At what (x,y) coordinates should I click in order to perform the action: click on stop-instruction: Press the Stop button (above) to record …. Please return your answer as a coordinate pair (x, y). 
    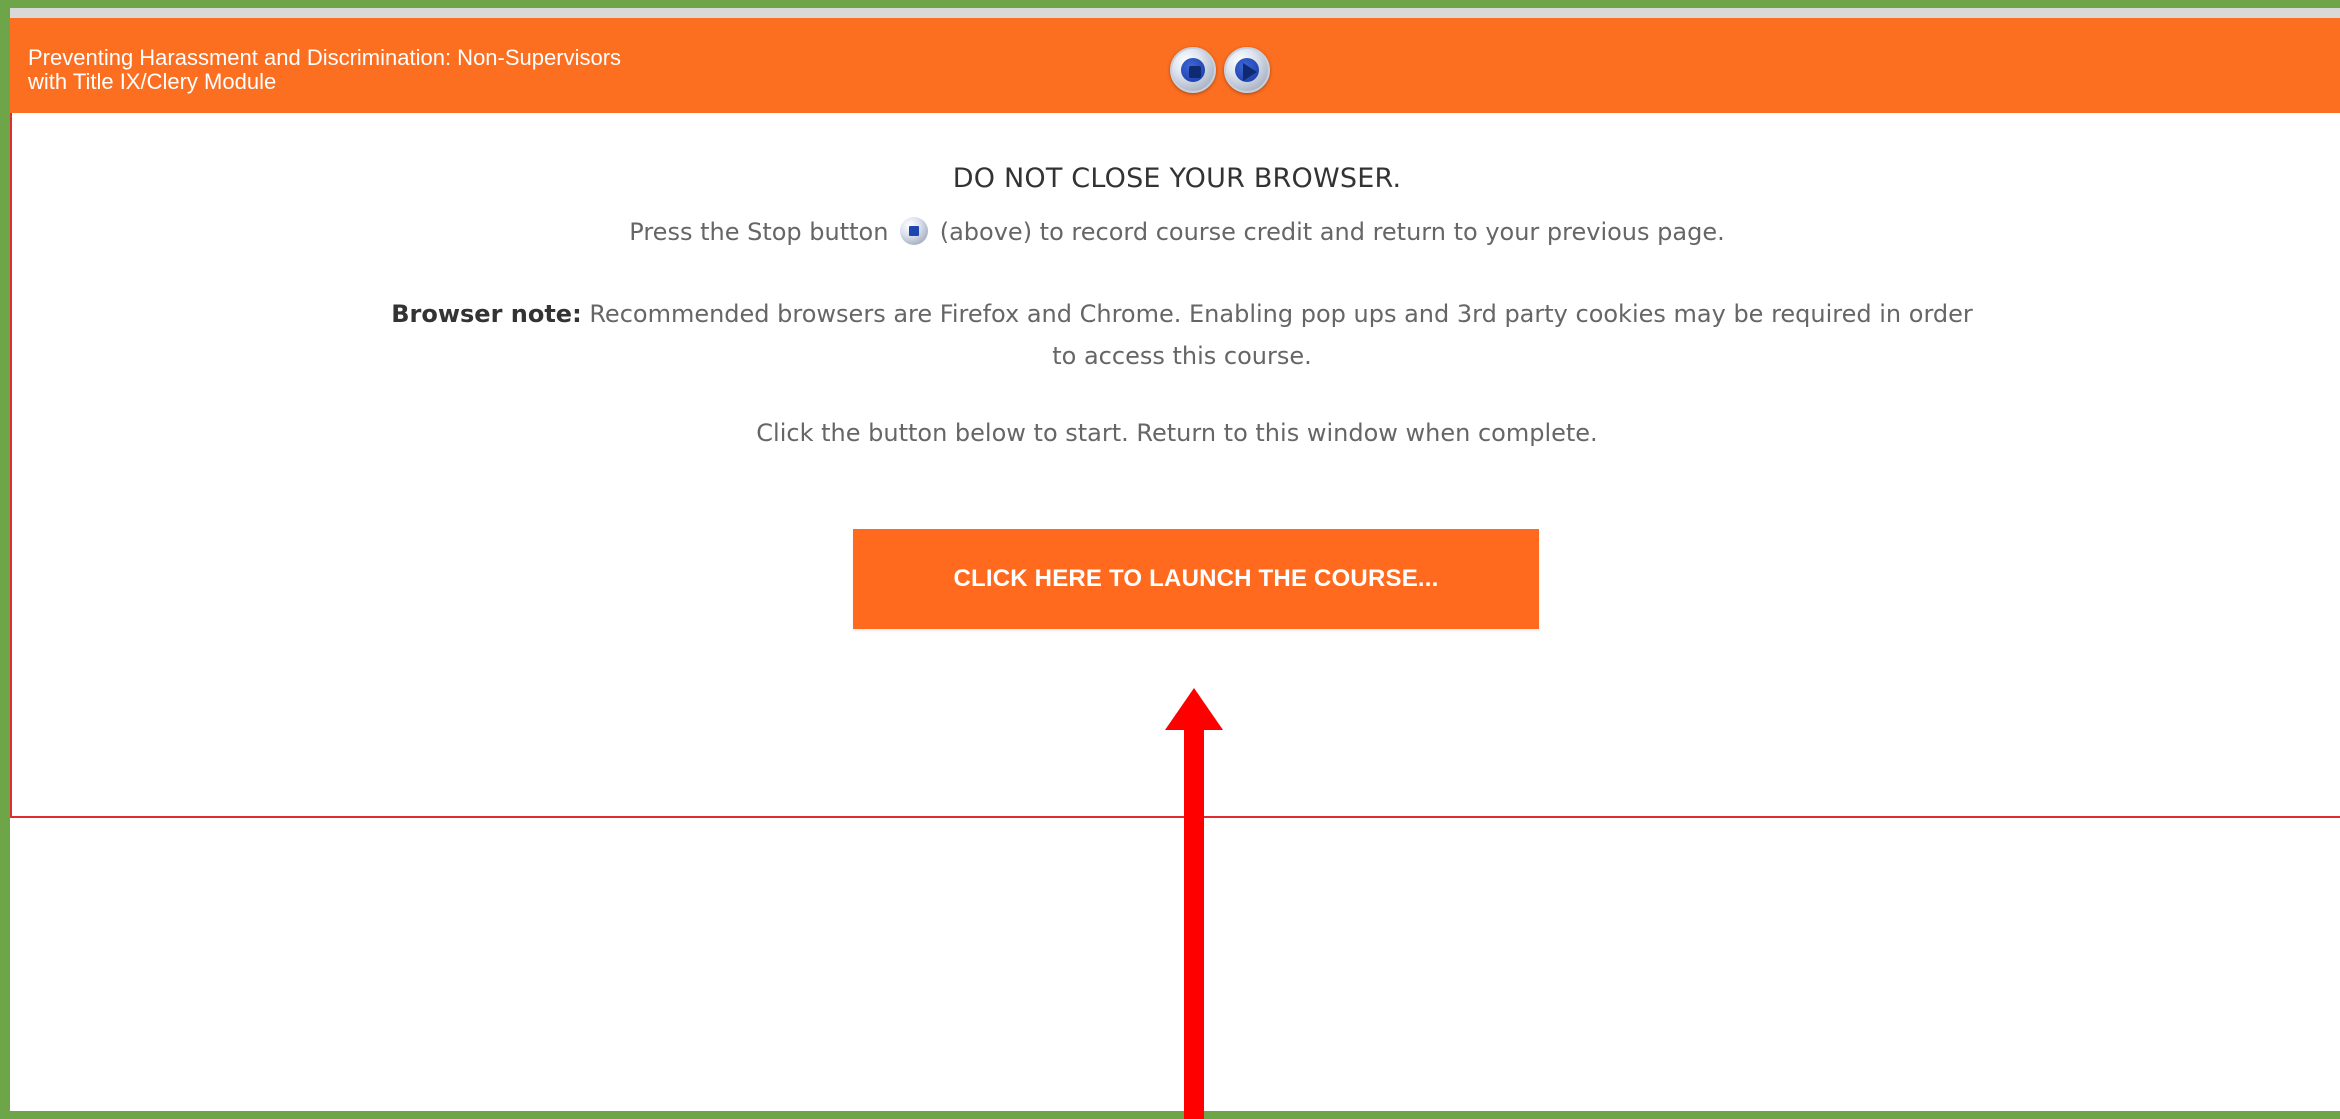
    Looking at the image, I should click on (1176, 233).